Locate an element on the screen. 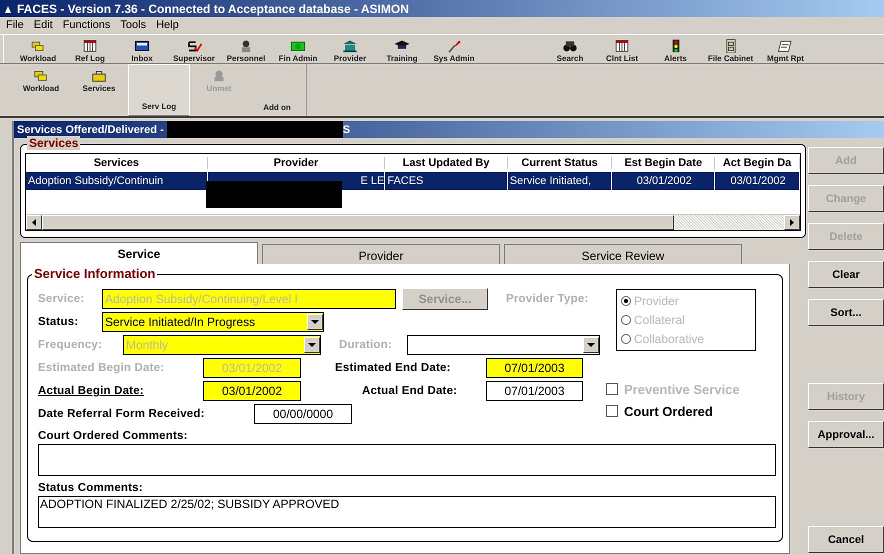 The image size is (884, 554). menu-item: Edit is located at coordinates (43, 24).